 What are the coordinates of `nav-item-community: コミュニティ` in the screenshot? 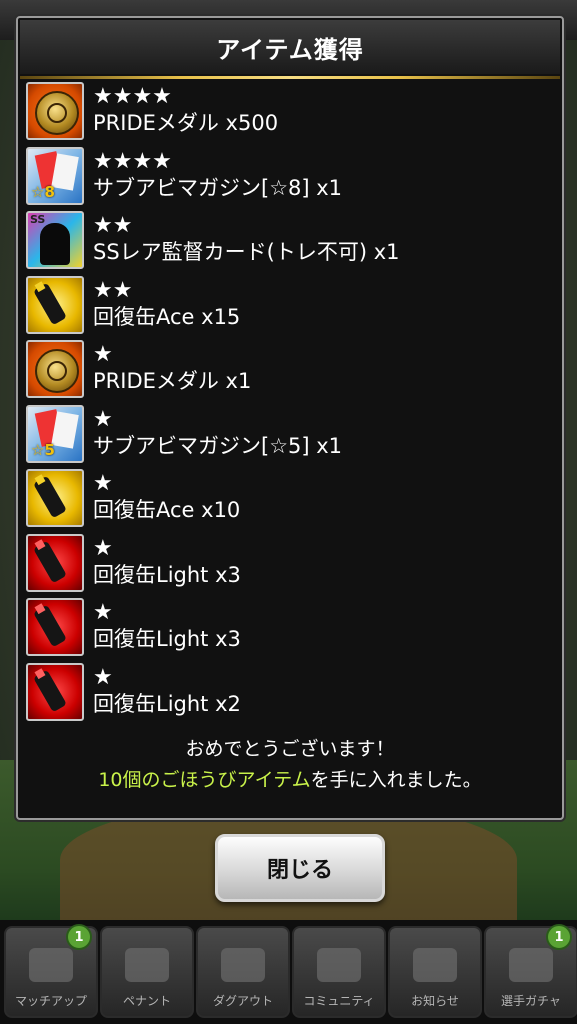 It's located at (339, 972).